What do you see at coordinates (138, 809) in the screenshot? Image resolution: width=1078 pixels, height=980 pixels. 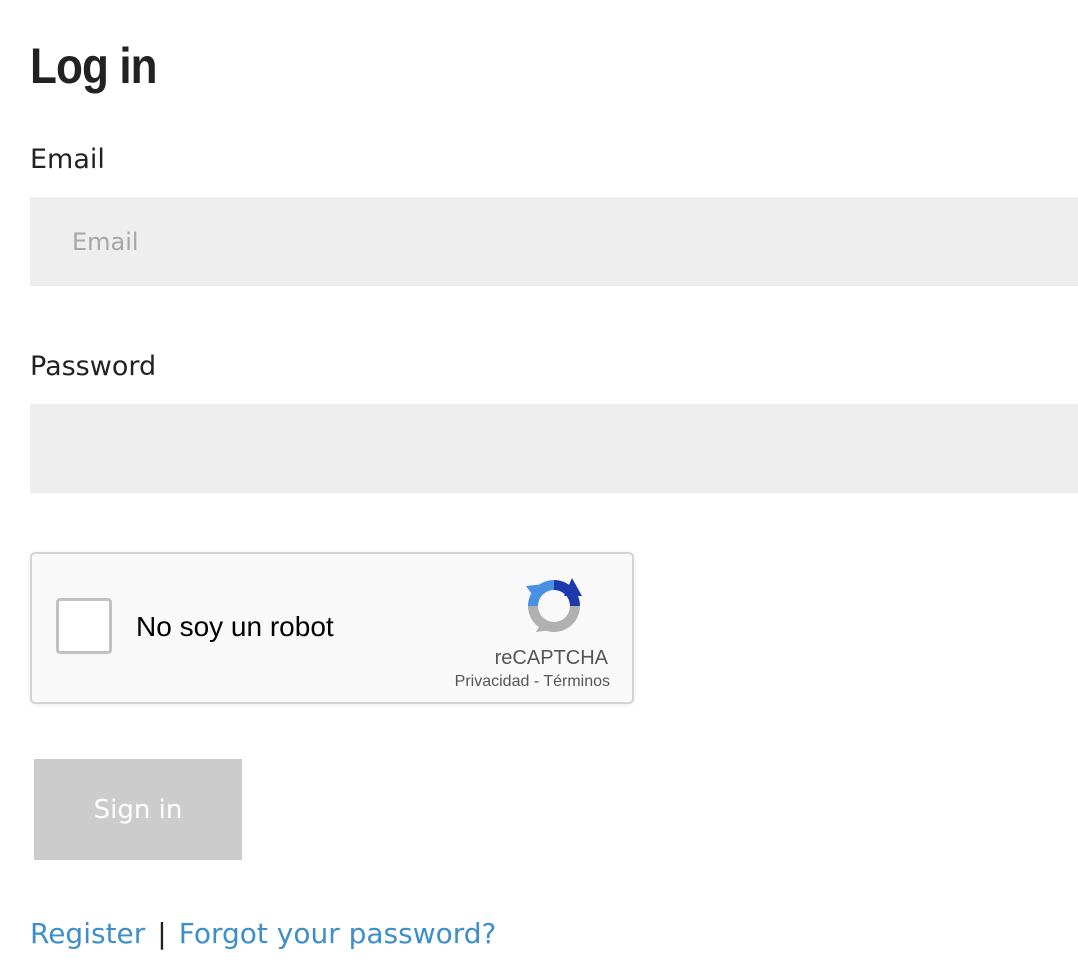 I see `sign-in-button: Sign in` at bounding box center [138, 809].